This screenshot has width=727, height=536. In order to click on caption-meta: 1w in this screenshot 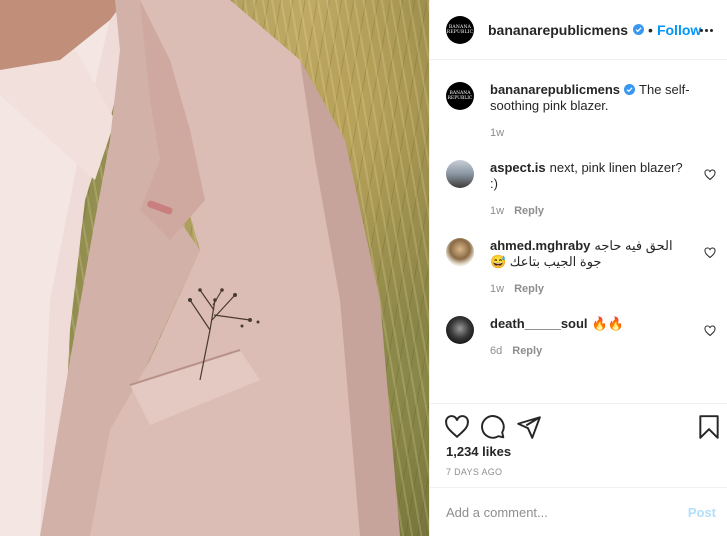, I will do `click(497, 133)`.